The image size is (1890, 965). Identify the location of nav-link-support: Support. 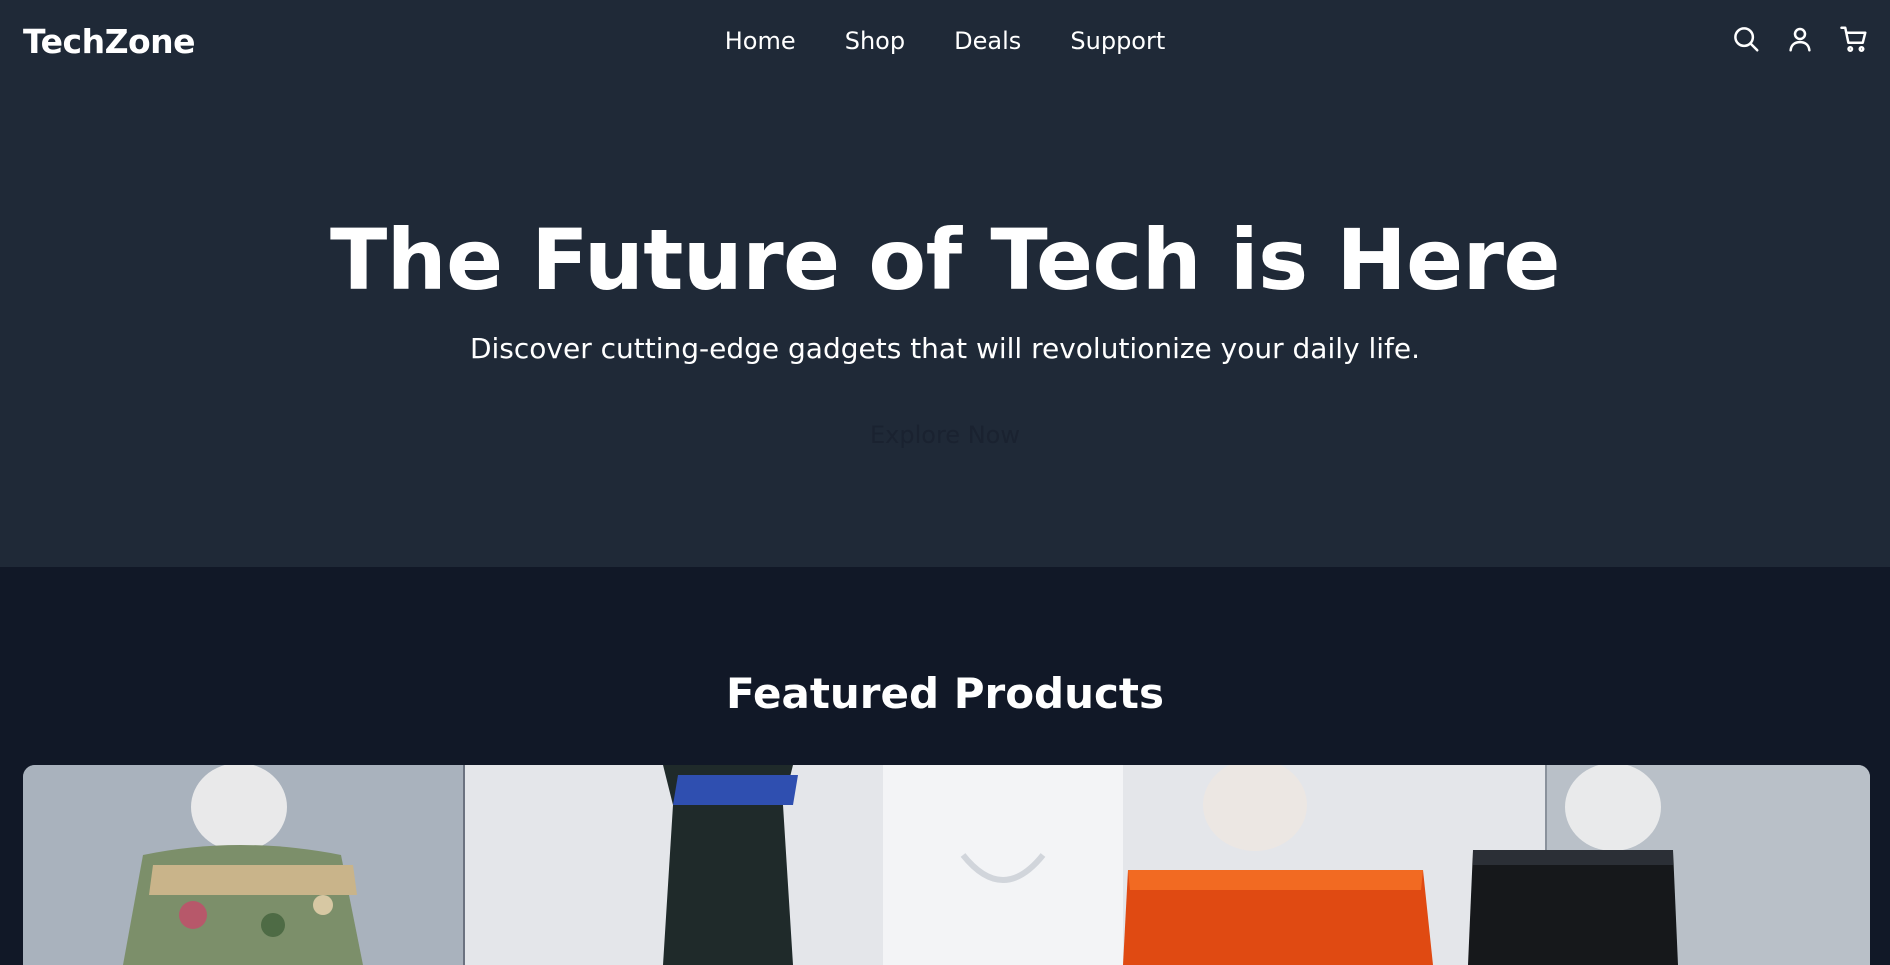
(1117, 41).